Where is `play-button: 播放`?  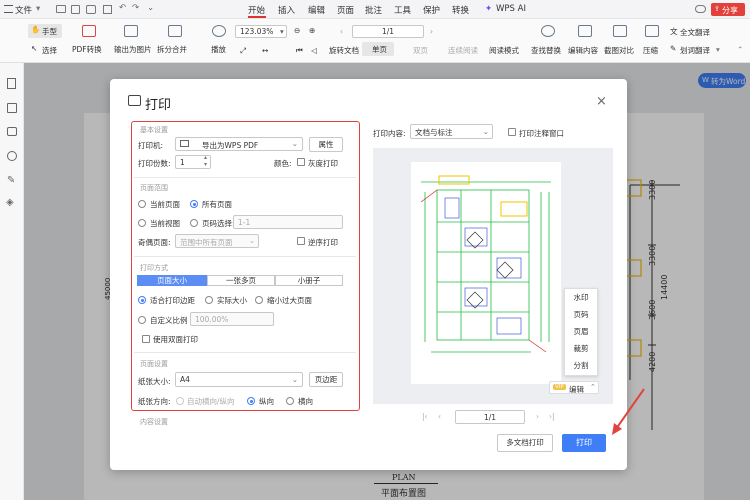
play-button: 播放 is located at coordinates (218, 49).